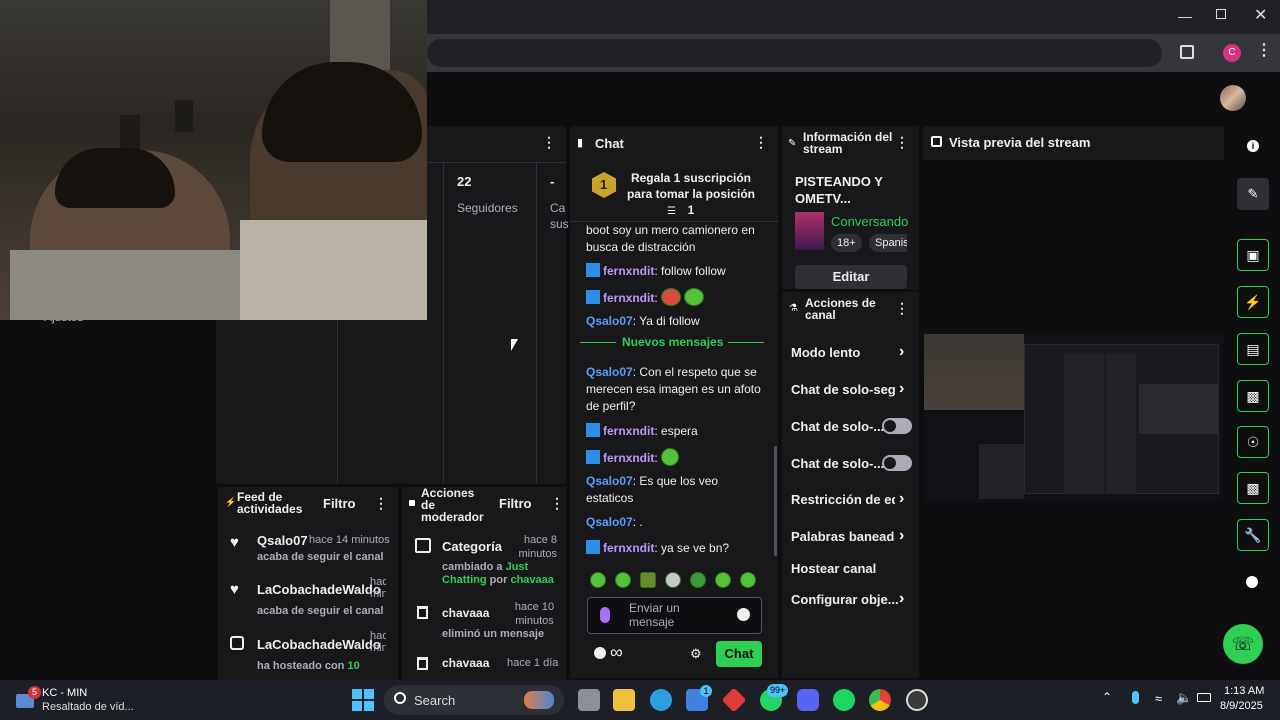  I want to click on action-configure-goals: Configurar obje... ›, so click(850, 600).